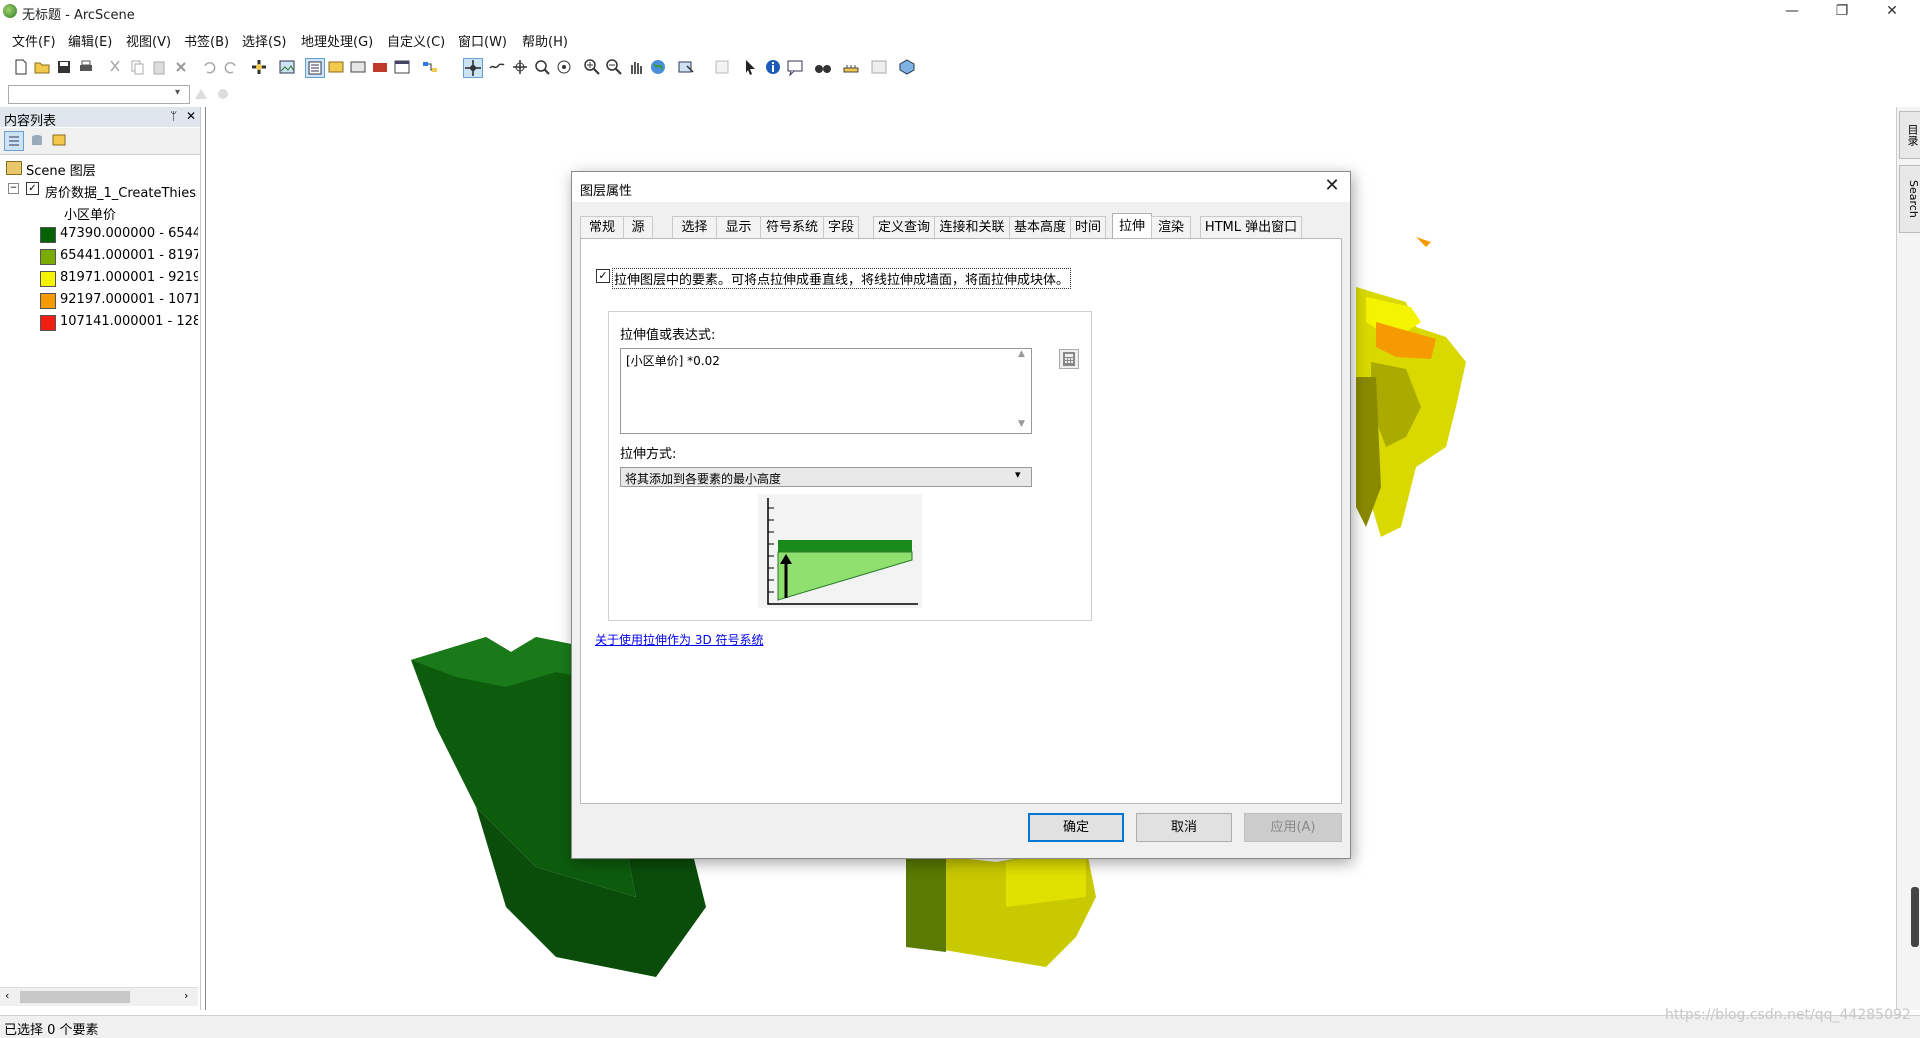 The width and height of the screenshot is (1920, 1038). I want to click on add-data-icon, so click(259, 67).